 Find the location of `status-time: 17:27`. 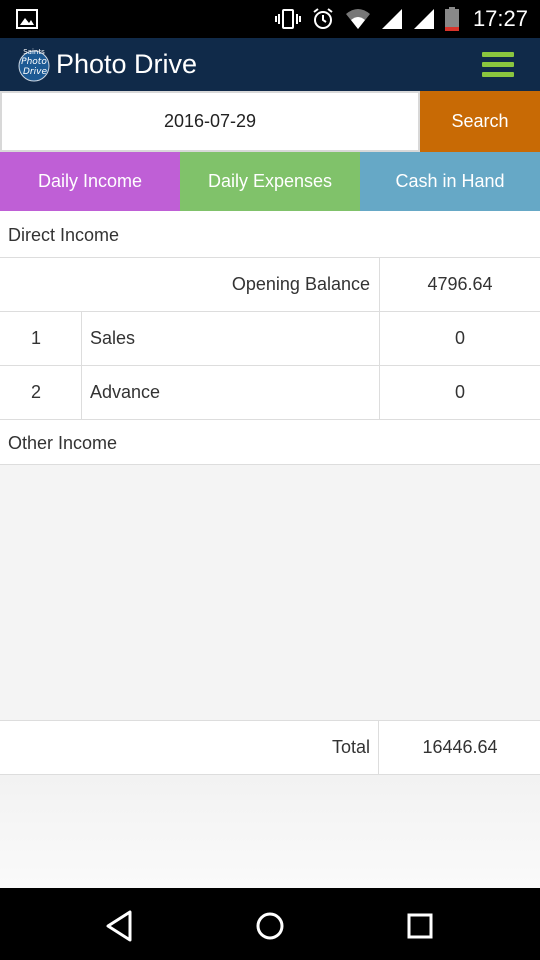

status-time: 17:27 is located at coordinates (500, 18).